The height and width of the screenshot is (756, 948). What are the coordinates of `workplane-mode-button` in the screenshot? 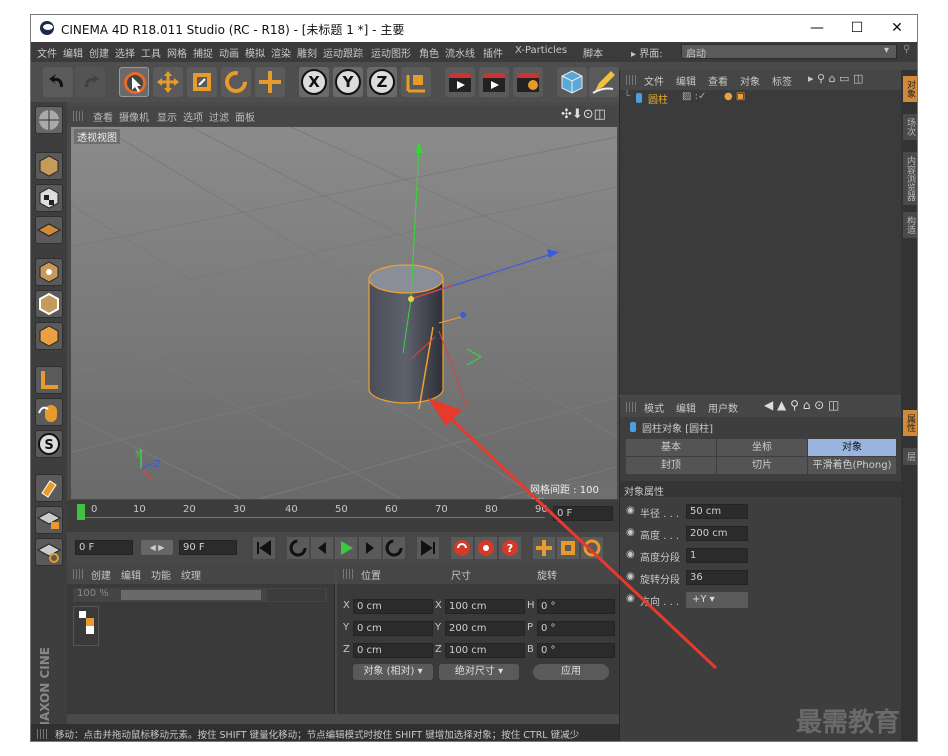 It's located at (49, 230).